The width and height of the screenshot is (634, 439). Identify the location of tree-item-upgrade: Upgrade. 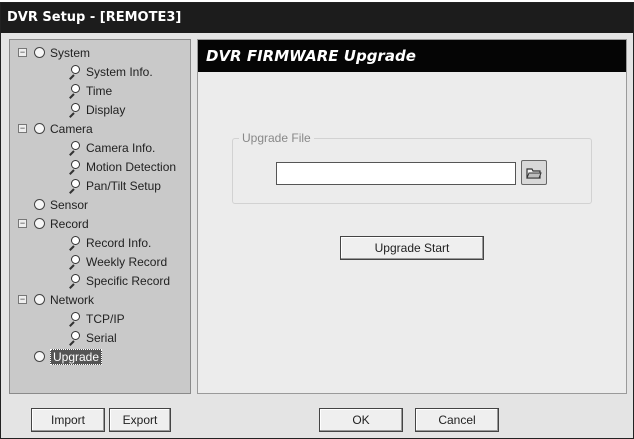
(68, 357).